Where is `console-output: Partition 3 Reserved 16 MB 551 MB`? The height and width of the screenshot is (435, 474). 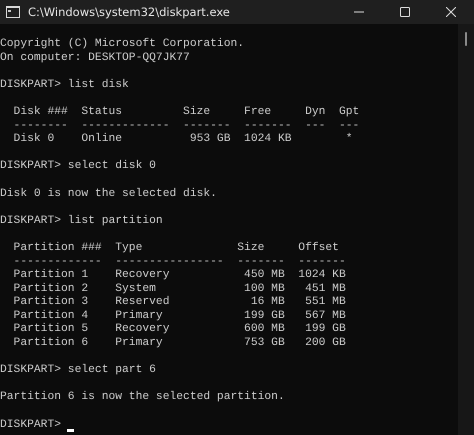
console-output: Partition 3 Reserved 16 MB 551 MB is located at coordinates (179, 303).